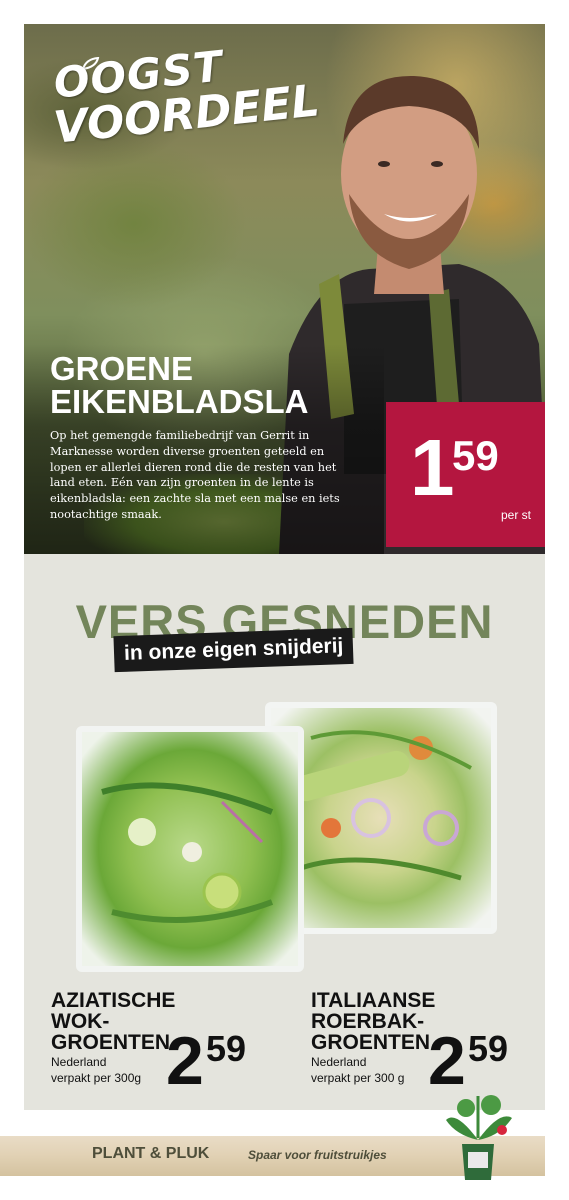  I want to click on product-package: verpakt per 300 g, so click(358, 1077).